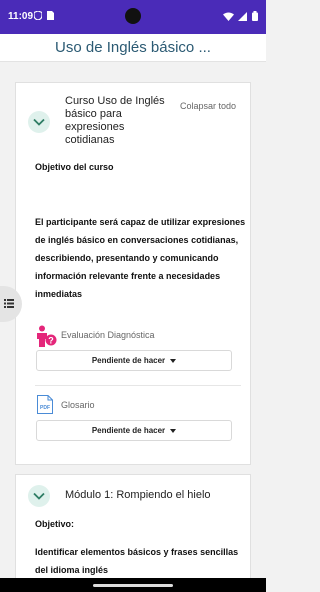 The width and height of the screenshot is (320, 592). What do you see at coordinates (38, 15) in the screenshot?
I see `shield-icon` at bounding box center [38, 15].